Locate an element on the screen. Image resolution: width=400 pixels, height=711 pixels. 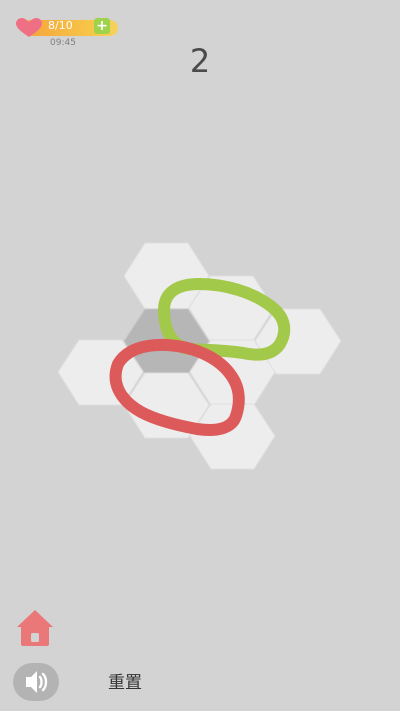
speaker-icon is located at coordinates (37, 682).